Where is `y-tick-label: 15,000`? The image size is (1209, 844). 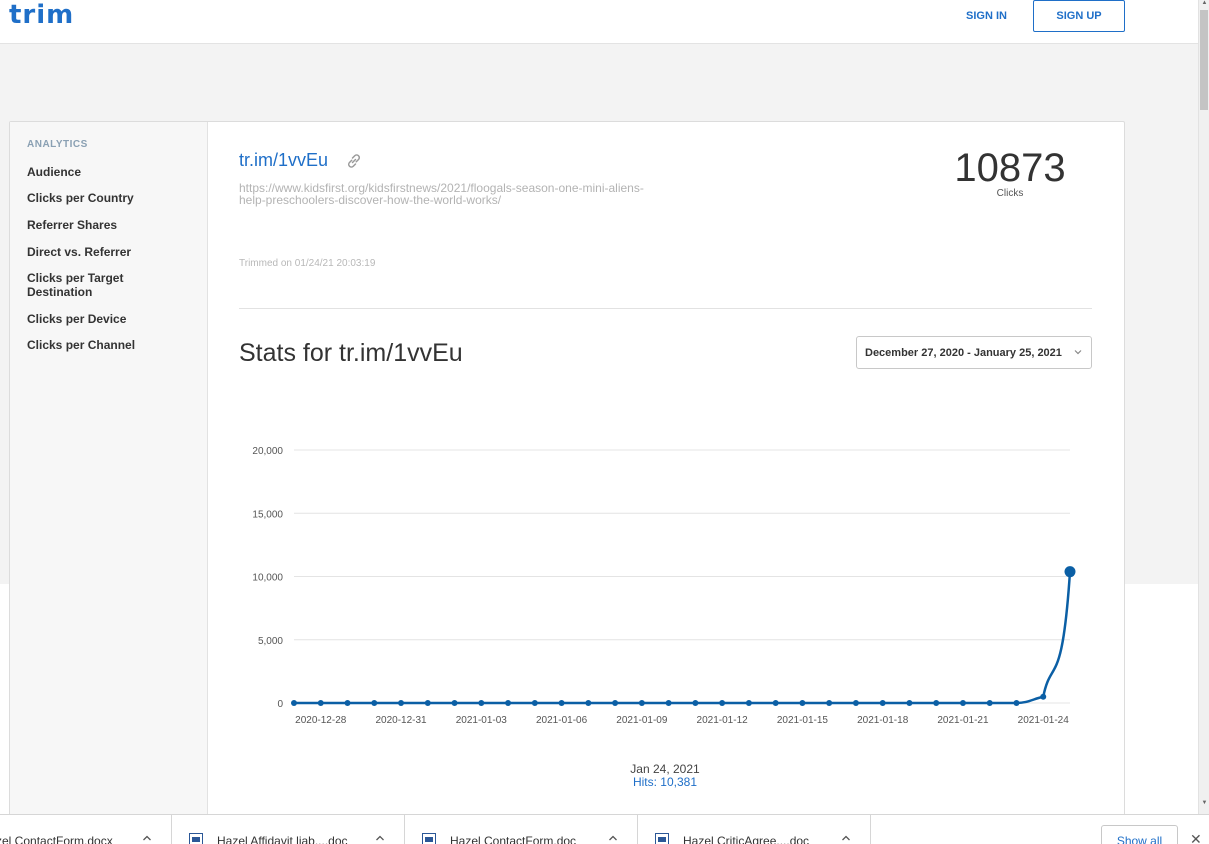 y-tick-label: 15,000 is located at coordinates (267, 514).